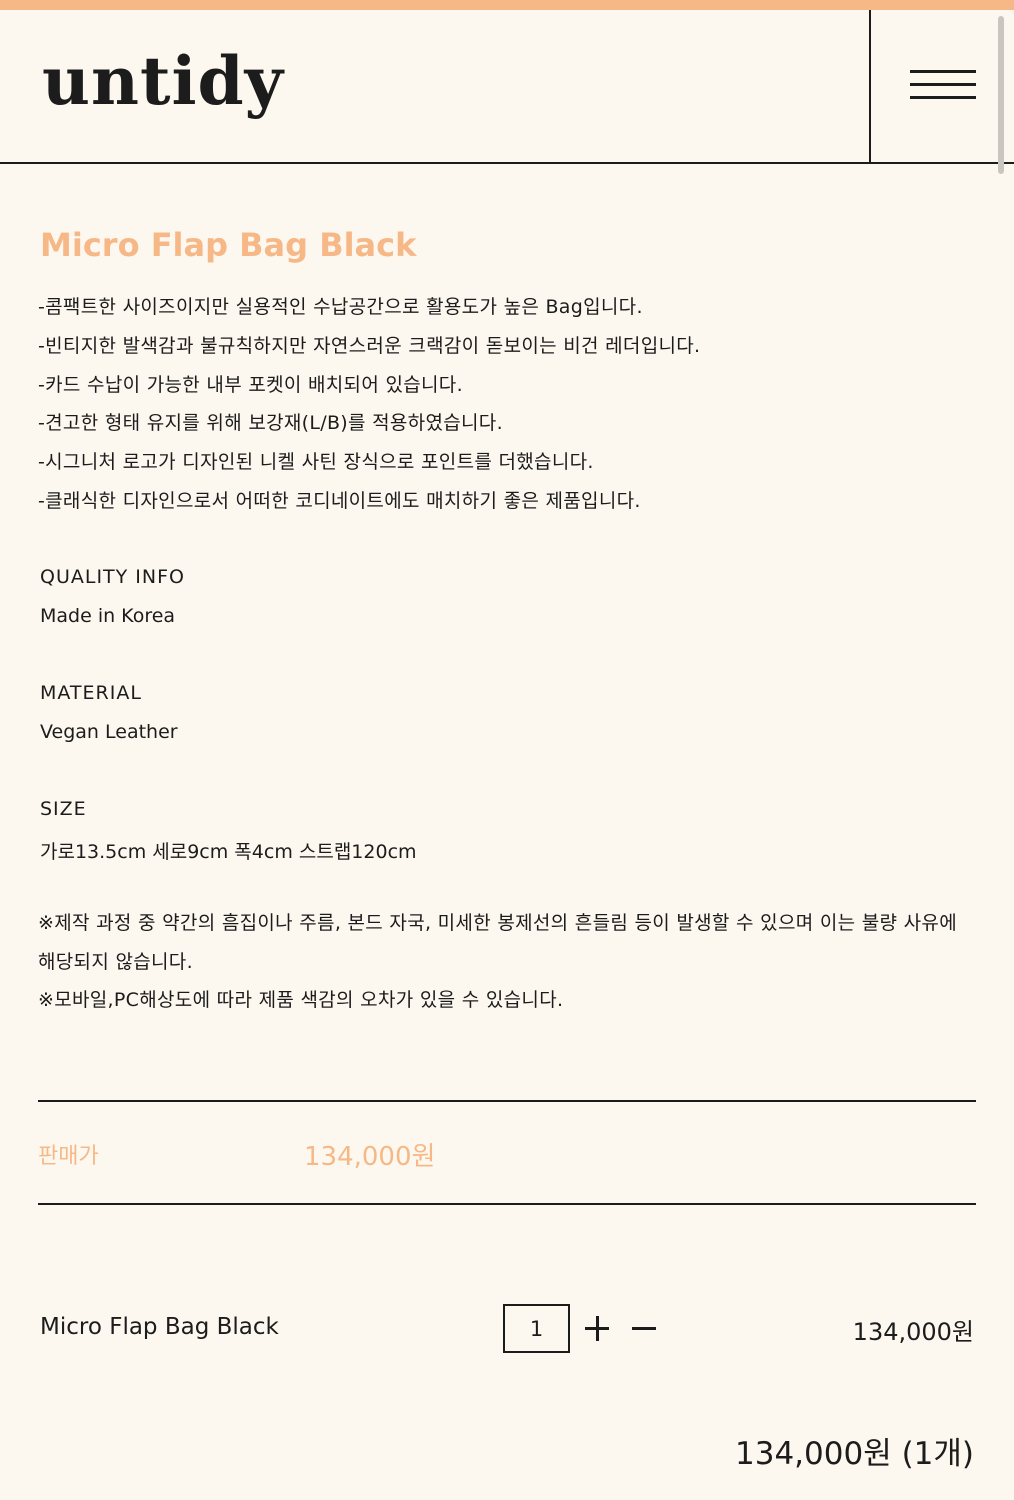 This screenshot has height=1500, width=1014. What do you see at coordinates (316, 462) in the screenshot?
I see `description-line: -시그니처 로고가 디자인된 니켈 사틴 장식으로 포인트를 더했습니다.` at bounding box center [316, 462].